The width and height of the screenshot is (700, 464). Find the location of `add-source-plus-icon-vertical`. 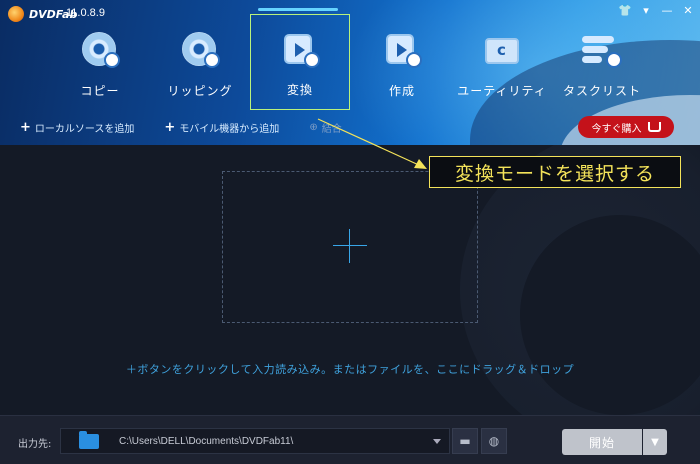

add-source-plus-icon-vertical is located at coordinates (349, 246).